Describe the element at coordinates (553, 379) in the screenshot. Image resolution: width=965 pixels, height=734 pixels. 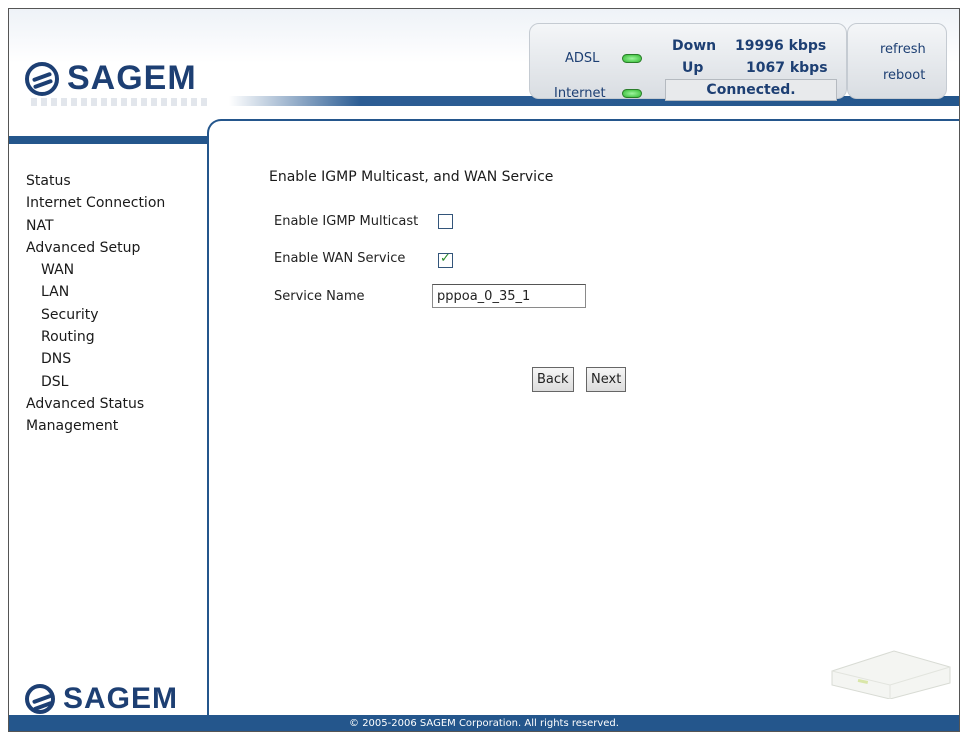
I see `back-button: Back` at that location.